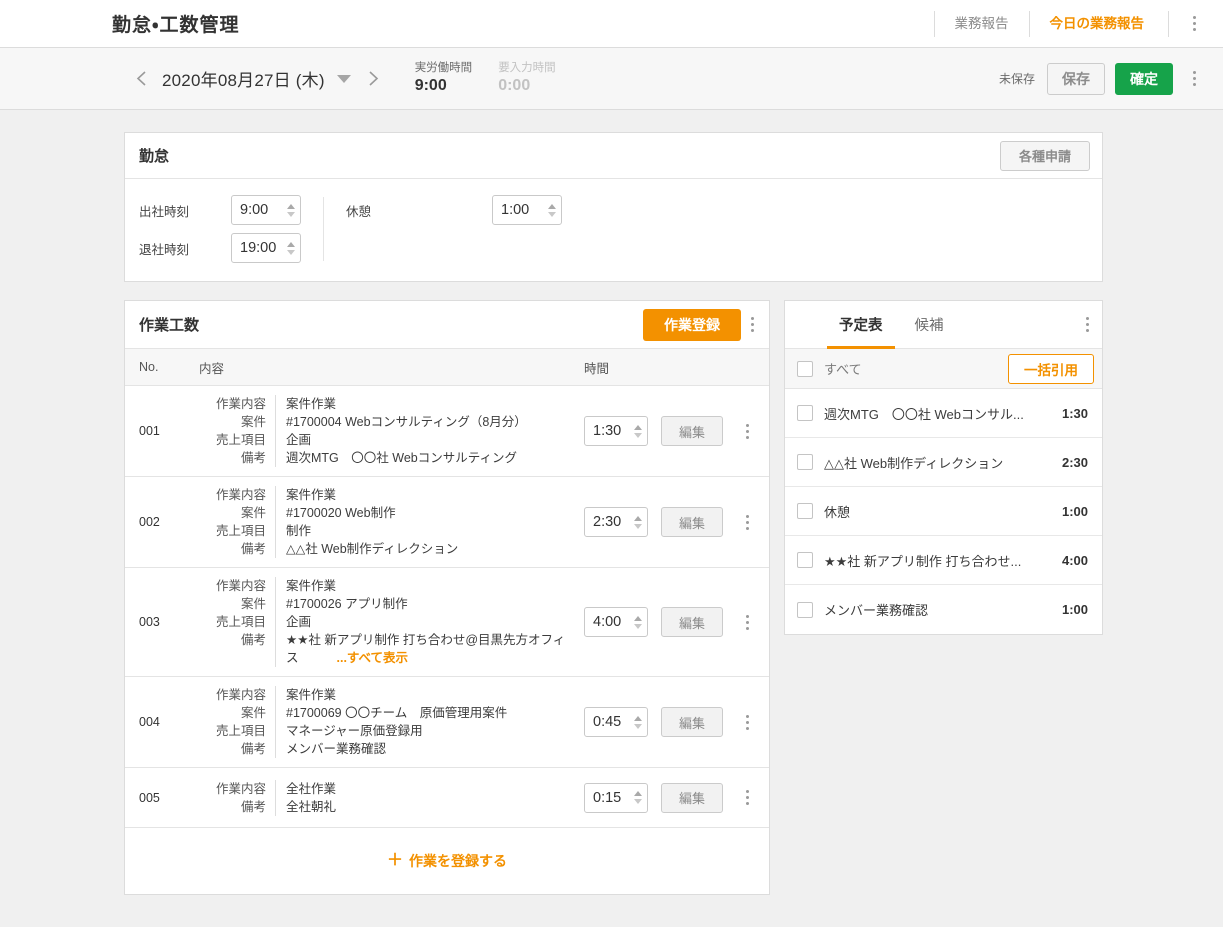  What do you see at coordinates (323, 229) in the screenshot?
I see `attendance-divider` at bounding box center [323, 229].